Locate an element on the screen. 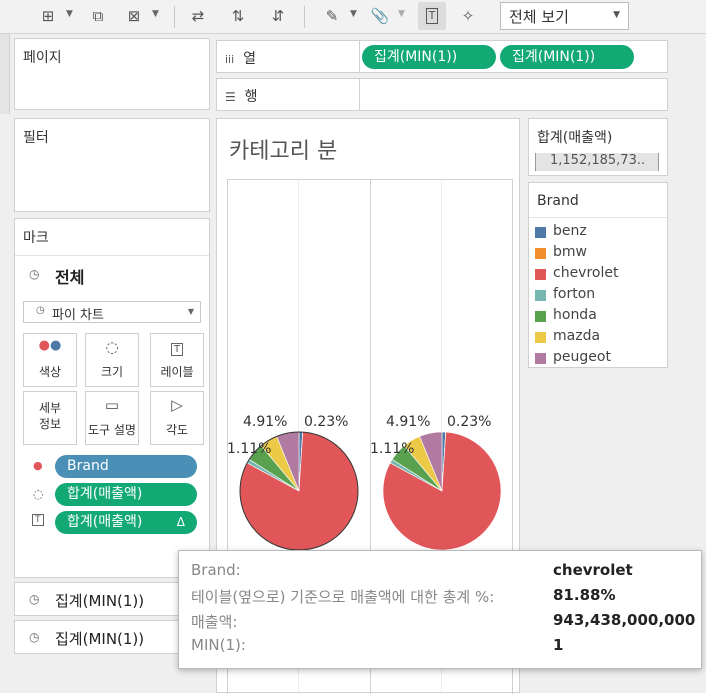 Image resolution: width=706 pixels, height=694 pixels. duplicate-icon: ⧉ is located at coordinates (98, 16).